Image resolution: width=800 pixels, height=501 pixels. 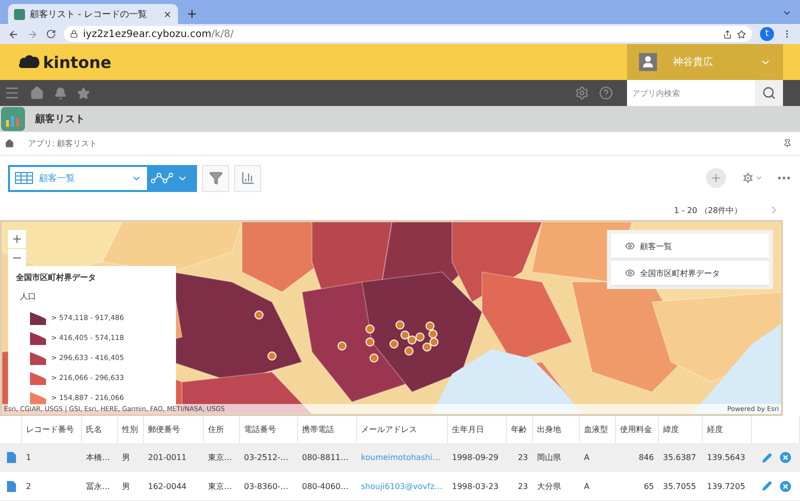 What do you see at coordinates (408, 34) in the screenshot?
I see `address-bar: iyz2z1ez9ear.cybozu.com/k/8/` at bounding box center [408, 34].